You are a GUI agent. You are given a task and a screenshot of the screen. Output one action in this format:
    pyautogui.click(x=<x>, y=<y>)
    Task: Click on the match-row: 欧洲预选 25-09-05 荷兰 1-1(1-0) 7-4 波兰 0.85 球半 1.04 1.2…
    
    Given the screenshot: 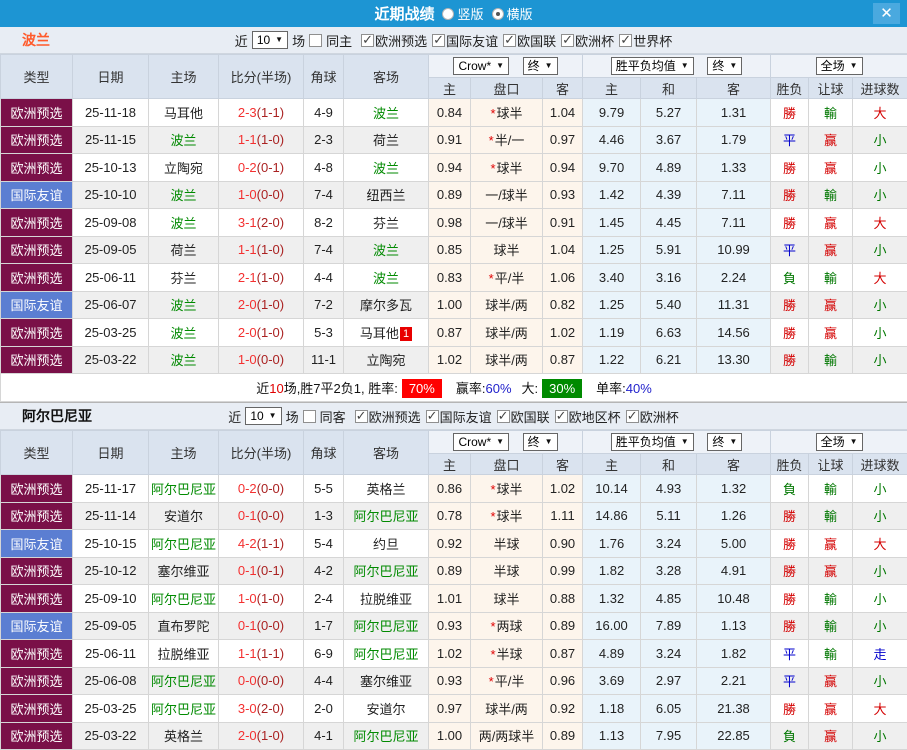 What is the action you would take?
    pyautogui.click(x=453, y=249)
    